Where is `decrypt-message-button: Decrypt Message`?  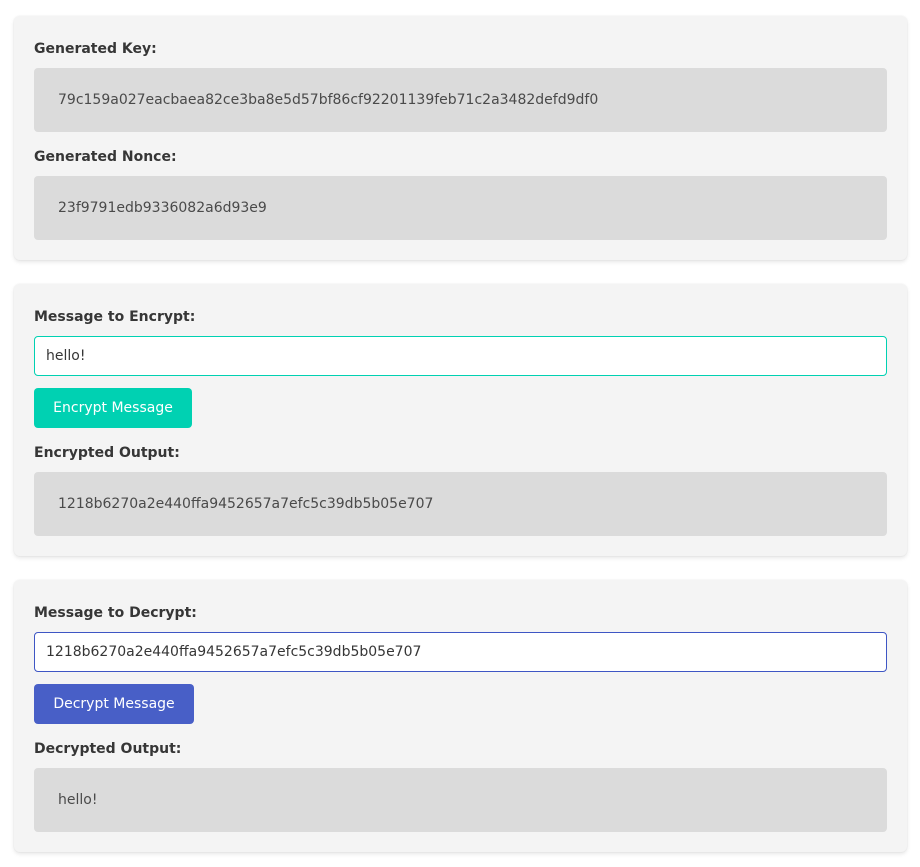 decrypt-message-button: Decrypt Message is located at coordinates (114, 704).